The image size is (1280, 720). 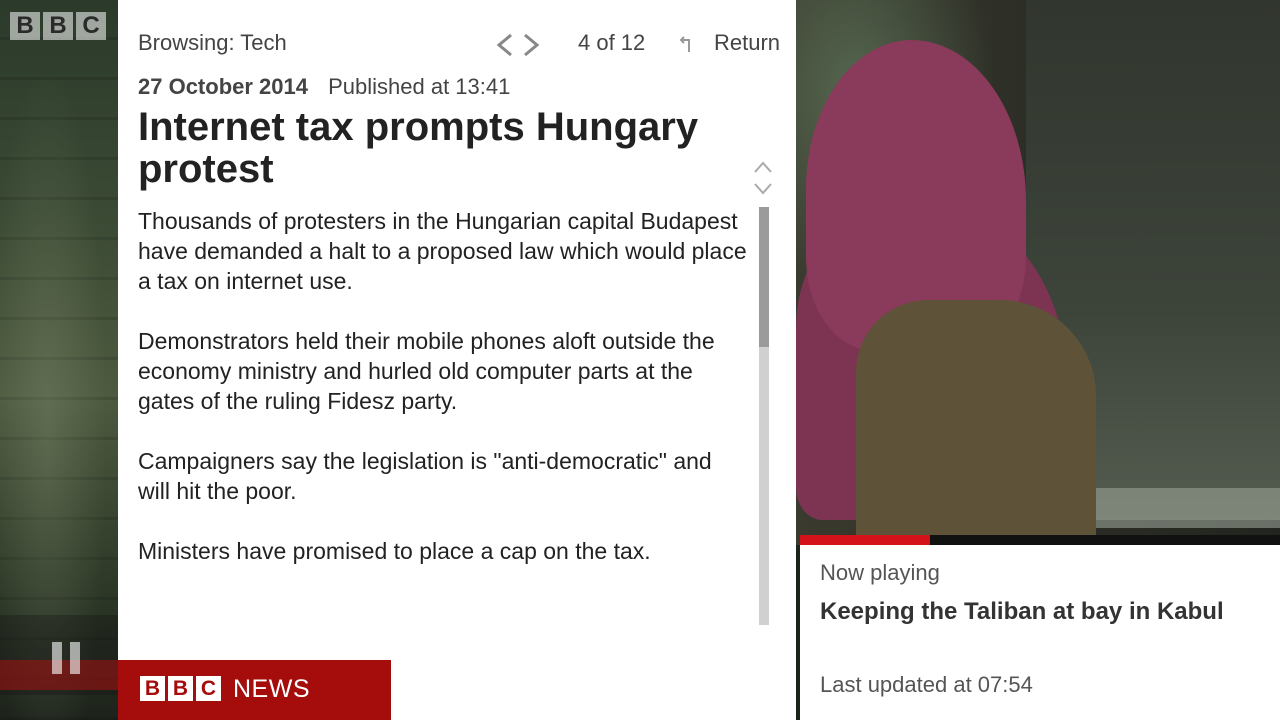 I want to click on chevron-right-icon, so click(x=532, y=45).